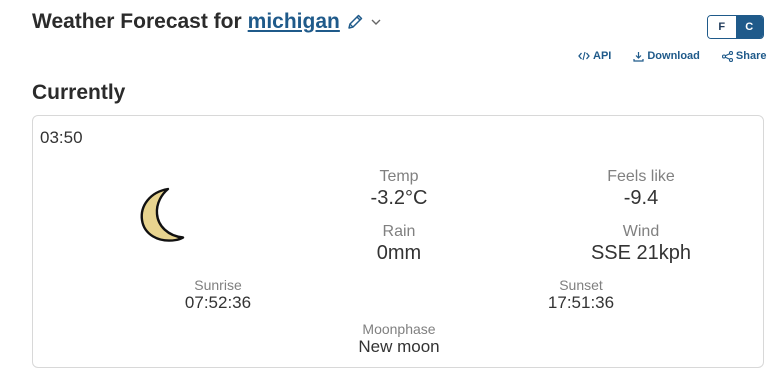  Describe the element at coordinates (751, 56) in the screenshot. I see `share-label: Share` at that location.